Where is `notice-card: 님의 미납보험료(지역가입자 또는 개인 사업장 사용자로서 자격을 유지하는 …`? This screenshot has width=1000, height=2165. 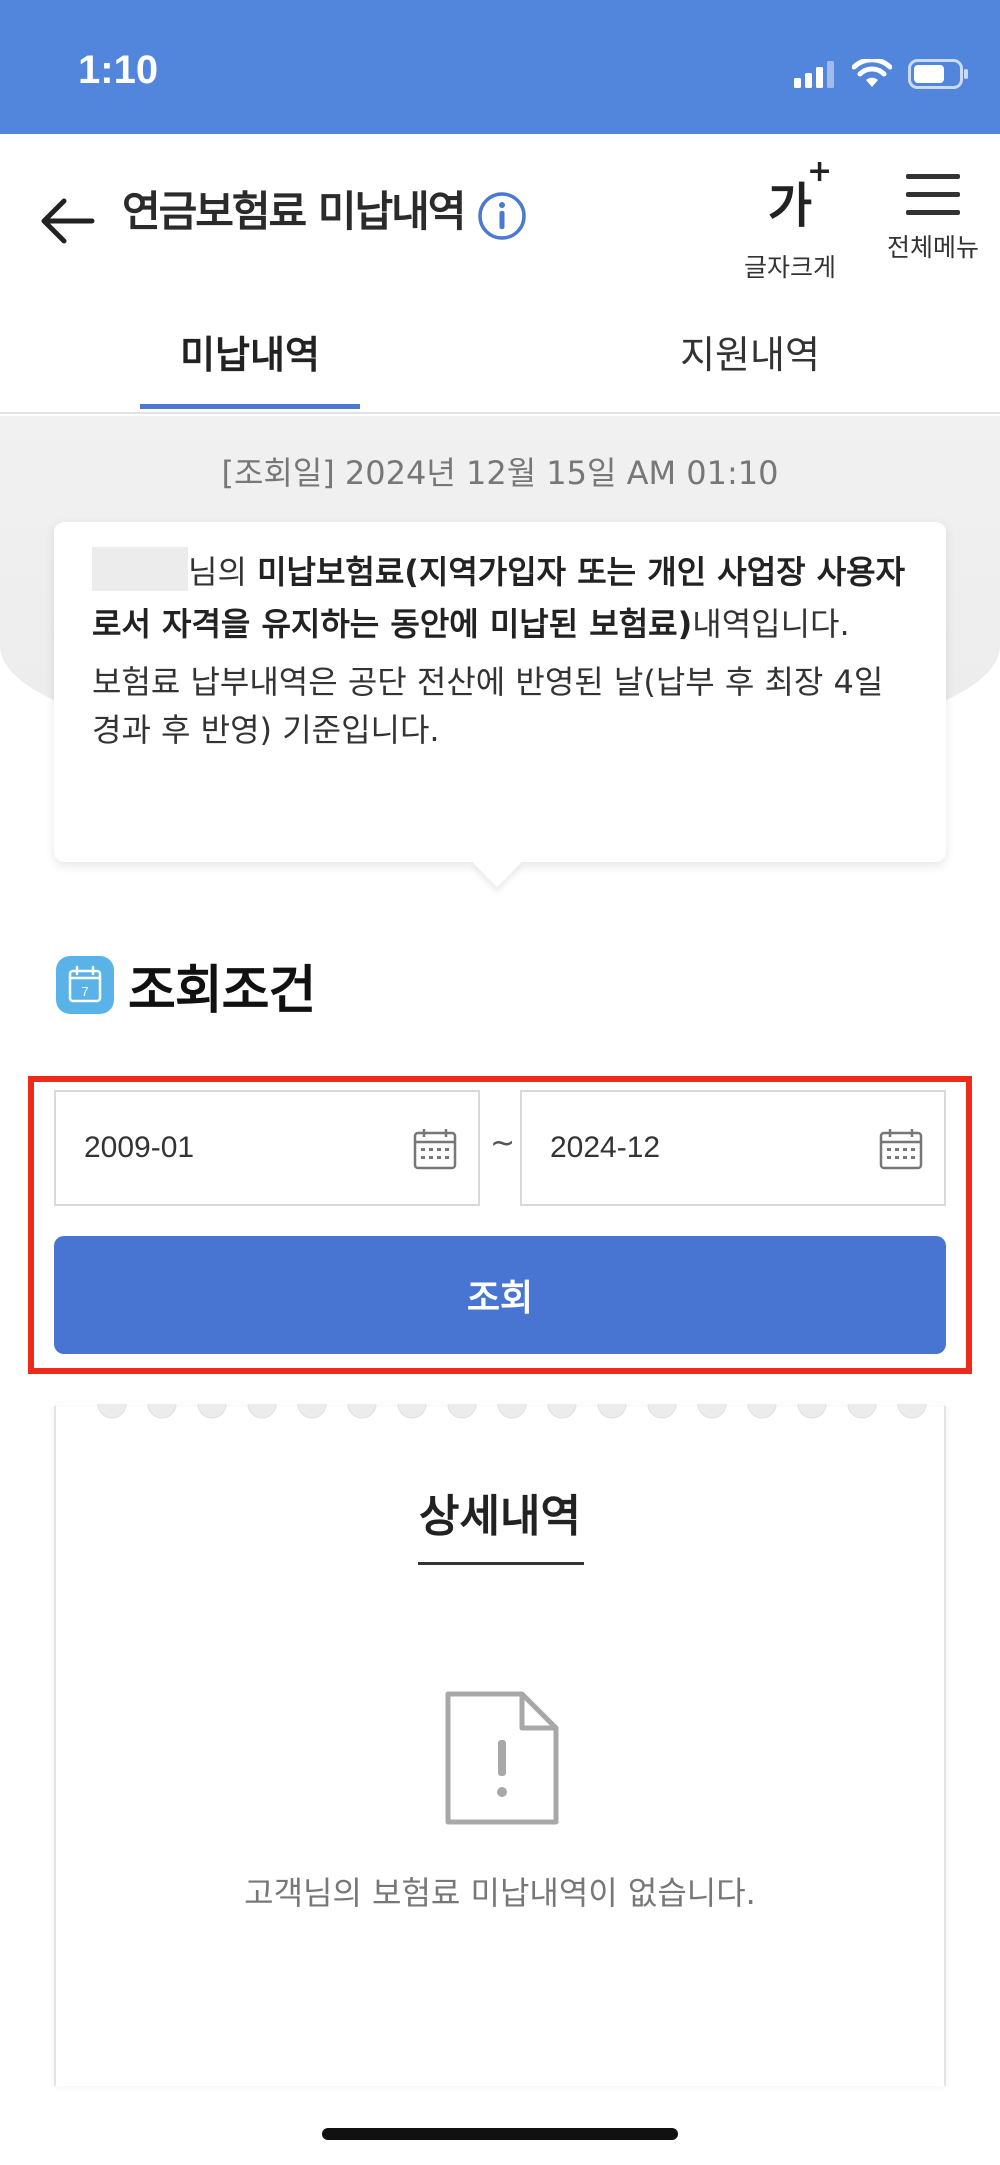 notice-card: 님의 미납보험료(지역가입자 또는 개인 사업장 사용자로서 자격을 유지하는 … is located at coordinates (500, 692).